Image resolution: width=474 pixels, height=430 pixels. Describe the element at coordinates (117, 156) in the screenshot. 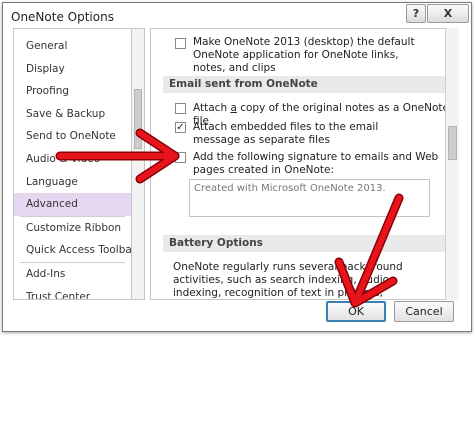

I see `arrow-left-icon` at that location.